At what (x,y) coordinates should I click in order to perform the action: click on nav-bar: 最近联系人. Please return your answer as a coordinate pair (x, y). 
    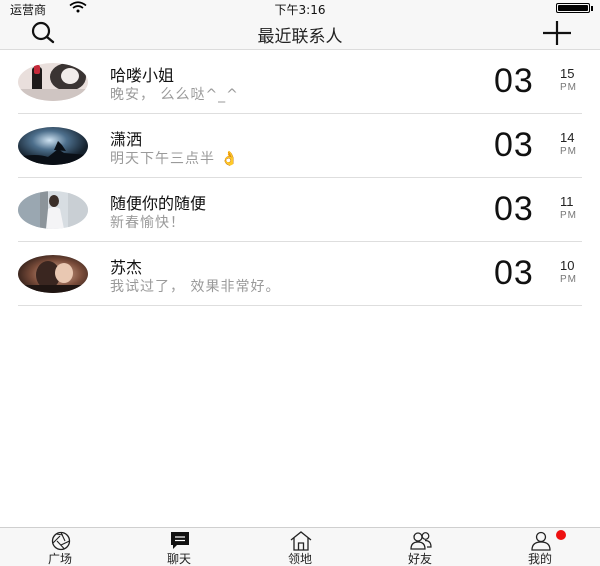
    Looking at the image, I should click on (300, 33).